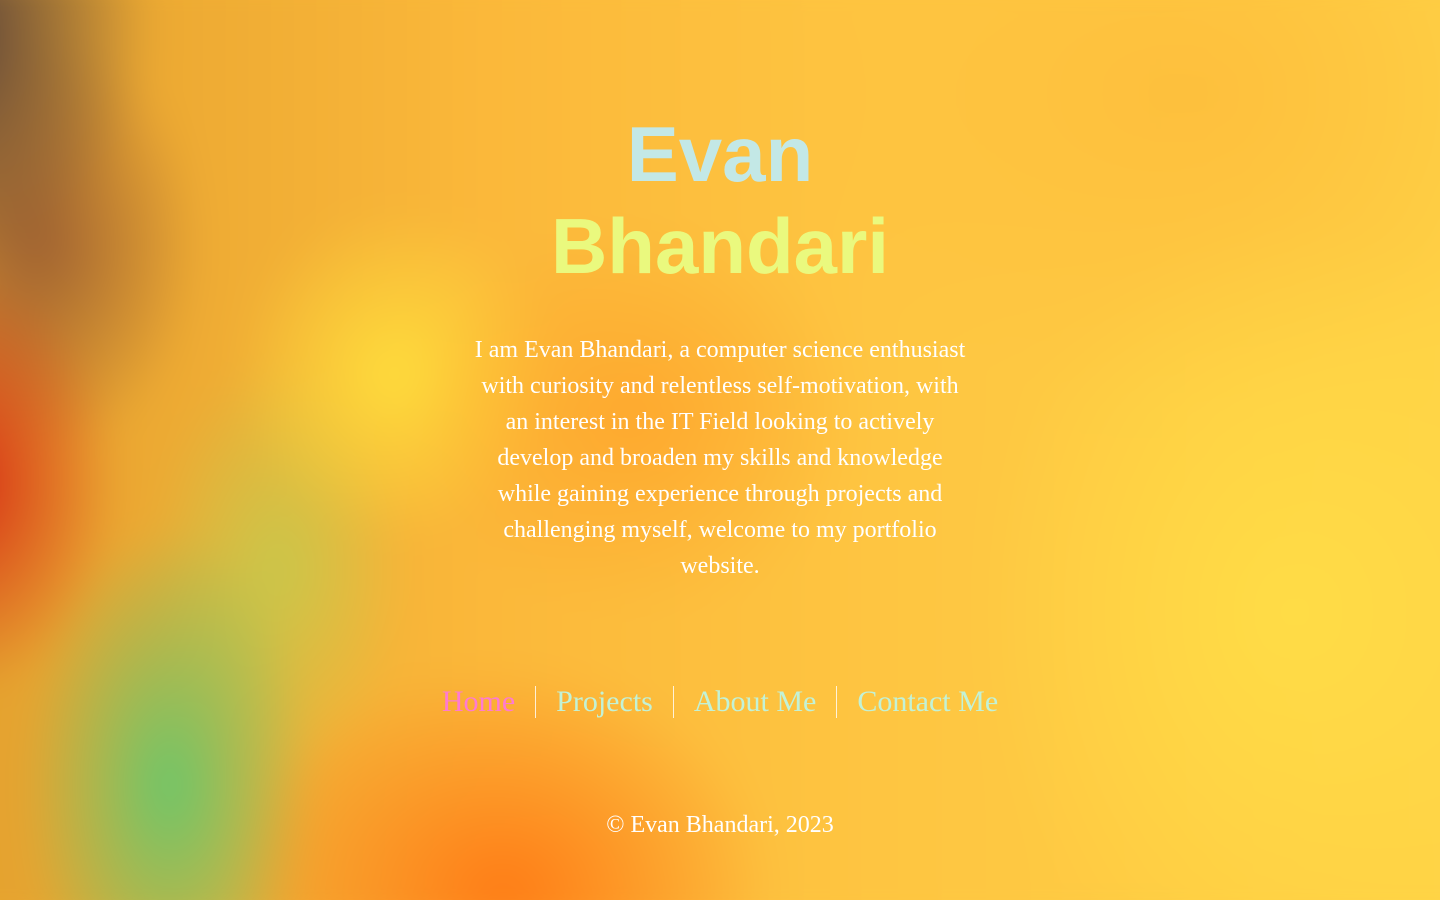 The height and width of the screenshot is (900, 1440). Describe the element at coordinates (720, 825) in the screenshot. I see `footer-copyright: © Evan Bhandari, 2023` at that location.